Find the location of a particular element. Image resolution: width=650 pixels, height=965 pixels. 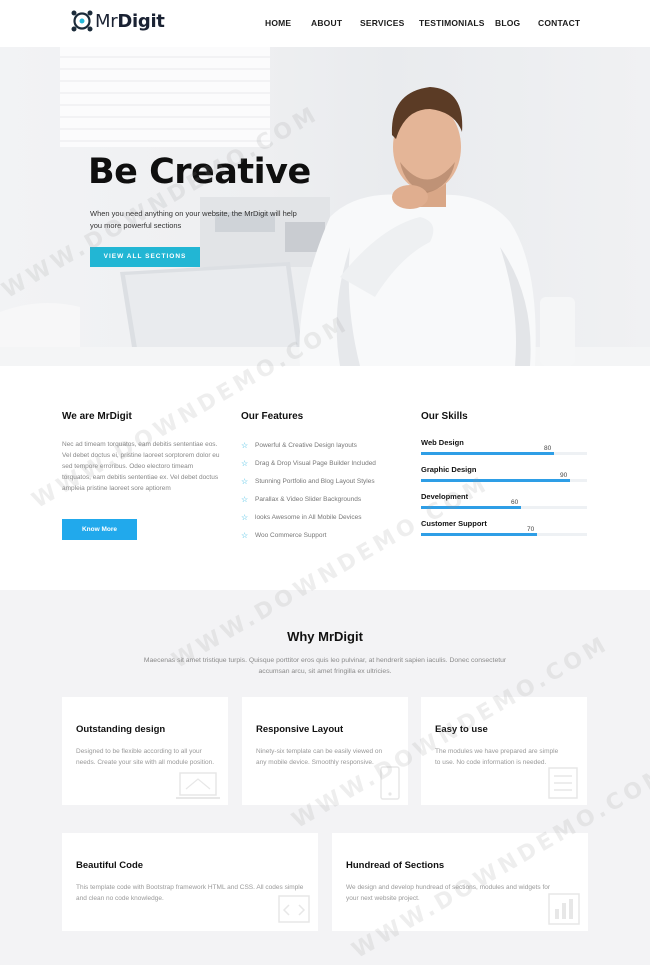

skill-value: 60 is located at coordinates (515, 502).